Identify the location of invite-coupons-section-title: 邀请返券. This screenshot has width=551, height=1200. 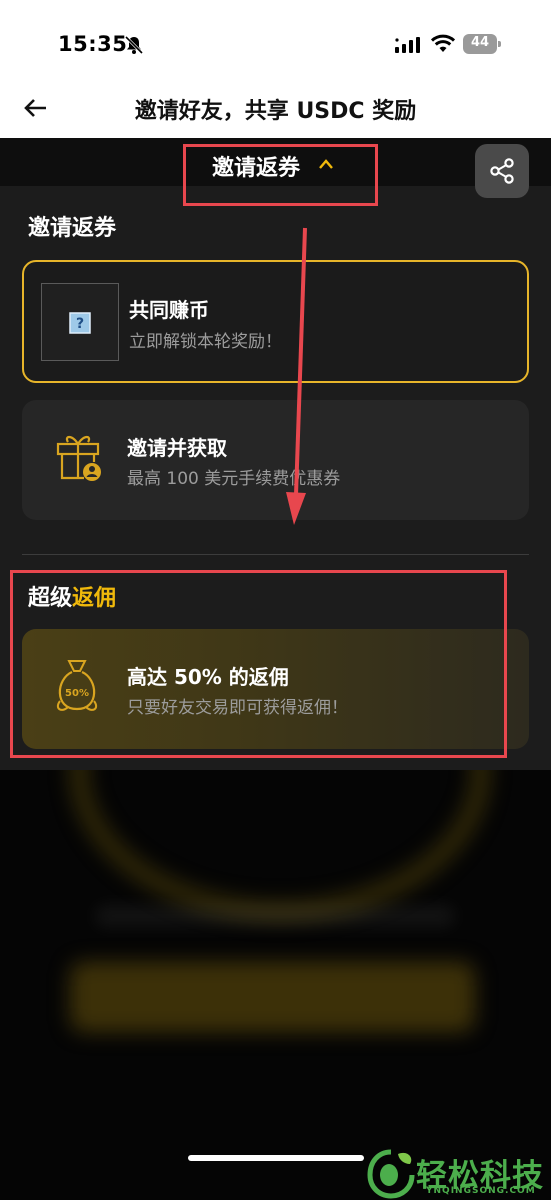
(72, 228).